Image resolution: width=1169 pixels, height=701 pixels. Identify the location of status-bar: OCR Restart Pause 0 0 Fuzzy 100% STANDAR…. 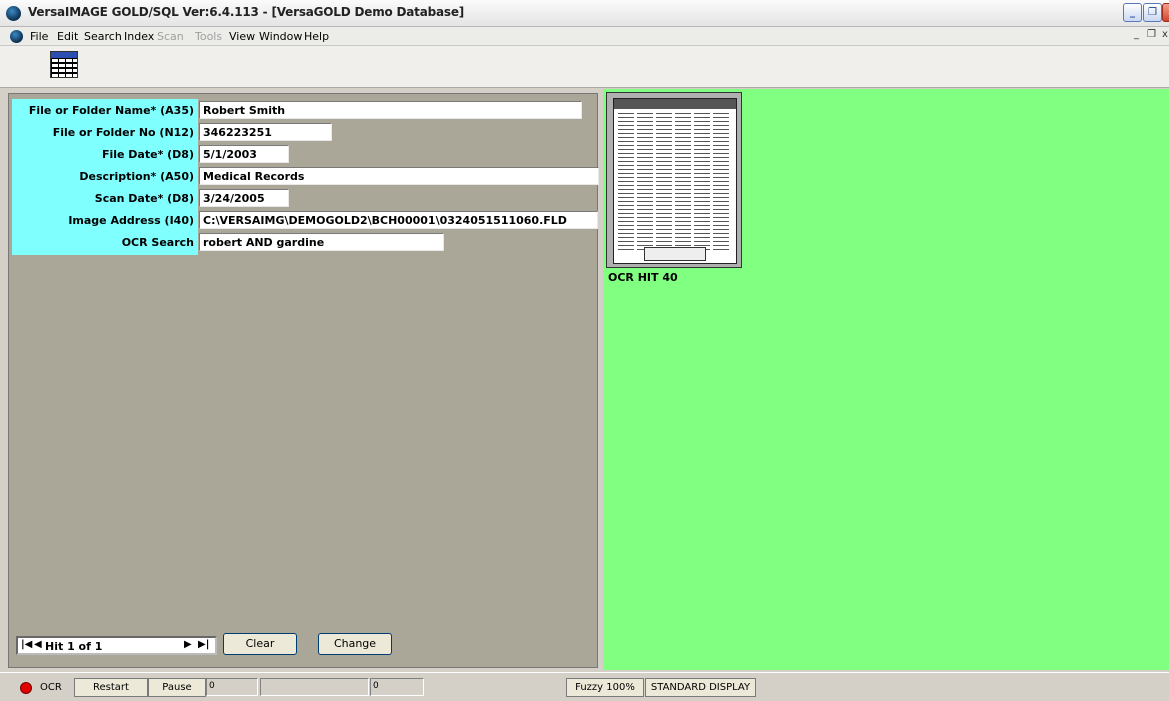
(584, 686).